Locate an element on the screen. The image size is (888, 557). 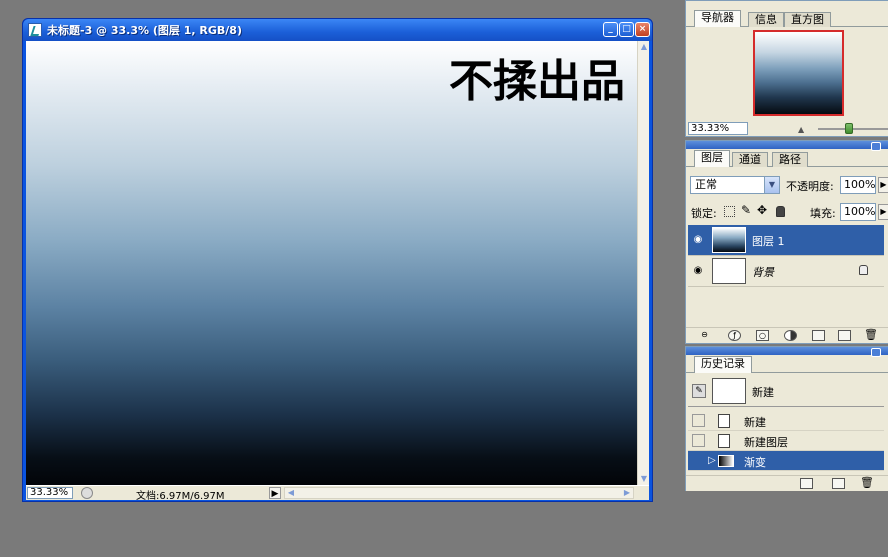
lock-move-icon: ✥ is located at coordinates (762, 210).